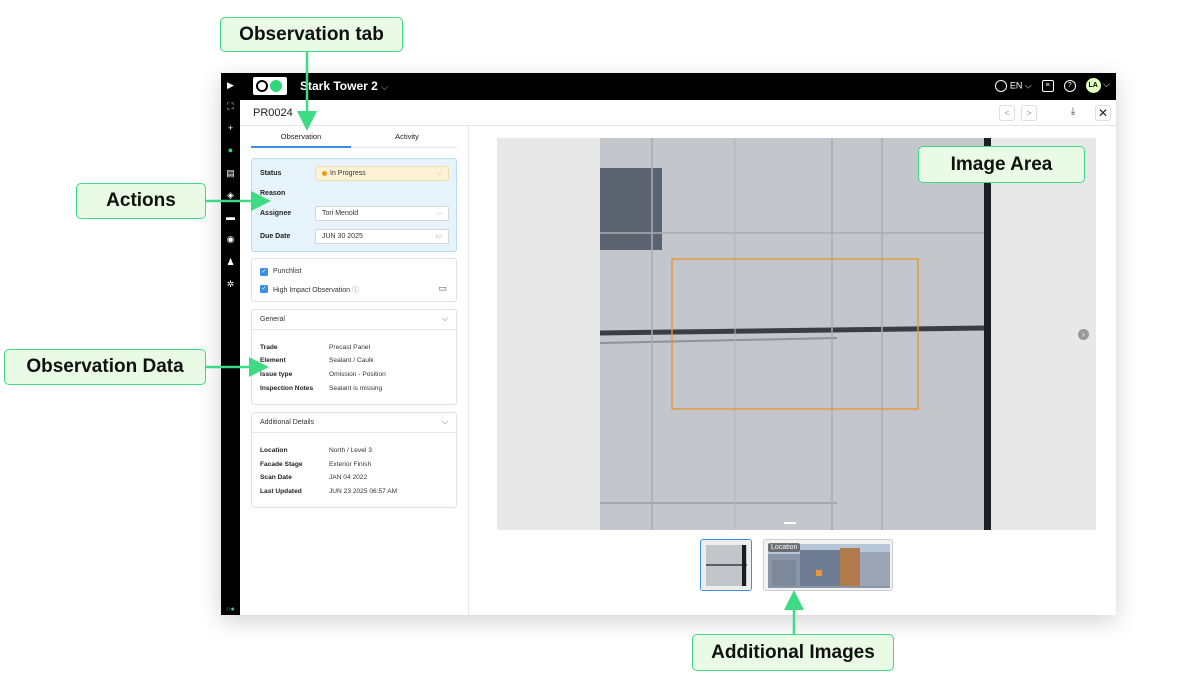 Image resolution: width=1180 pixels, height=676 pixels. What do you see at coordinates (230, 344) in the screenshot?
I see `left-rail: ▶ ⛶ + ● ▤ ◈ ▬ ◉ ♟ ✲ ○●` at bounding box center [230, 344].